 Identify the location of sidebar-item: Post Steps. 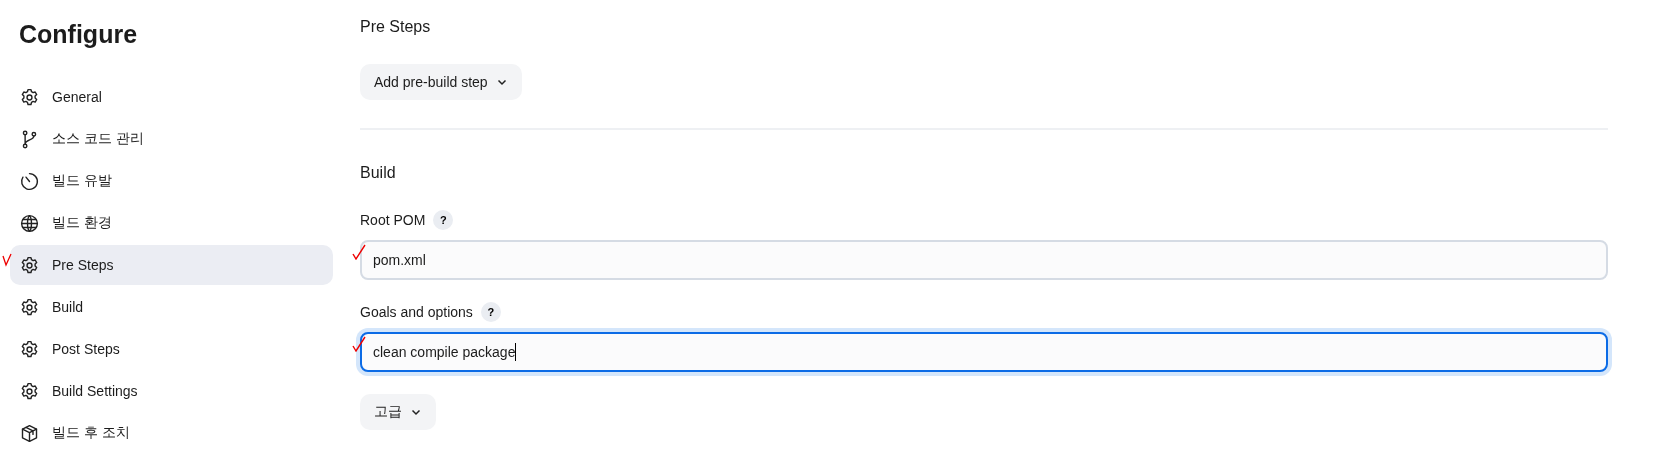
(171, 349).